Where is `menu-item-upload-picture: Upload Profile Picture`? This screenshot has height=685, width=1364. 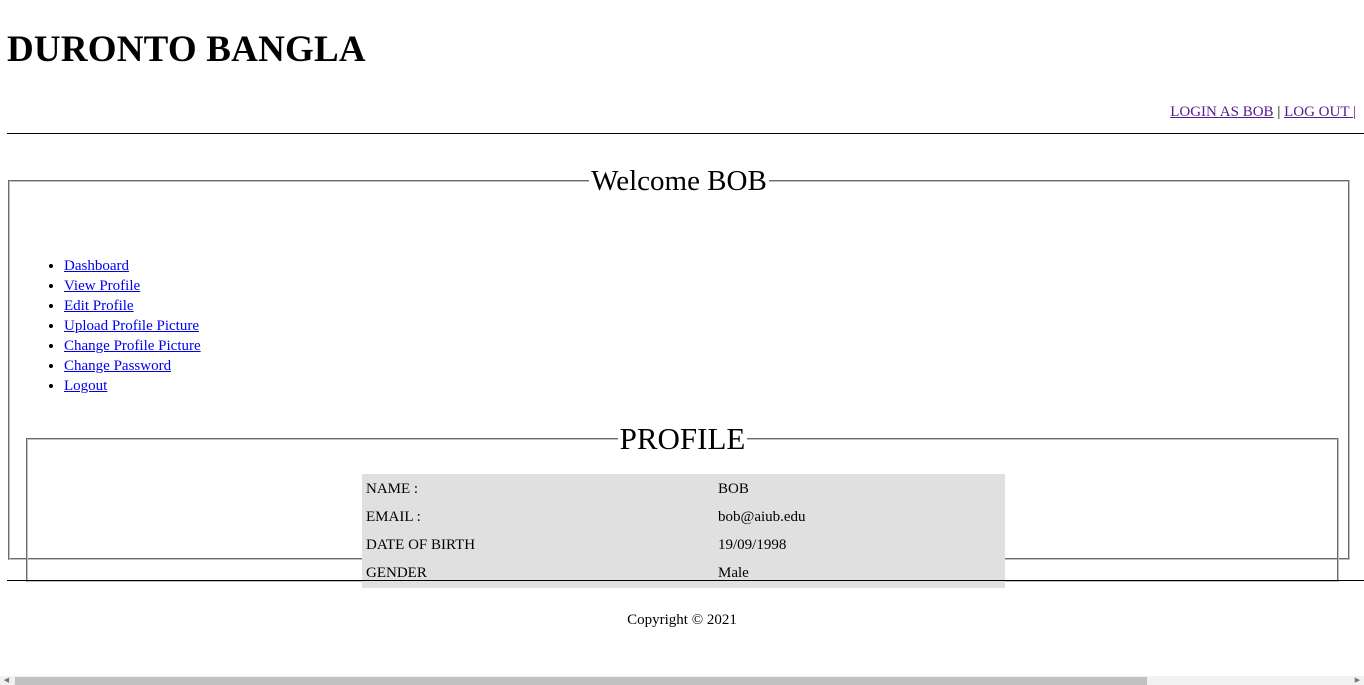
menu-item-upload-picture: Upload Profile Picture is located at coordinates (132, 326).